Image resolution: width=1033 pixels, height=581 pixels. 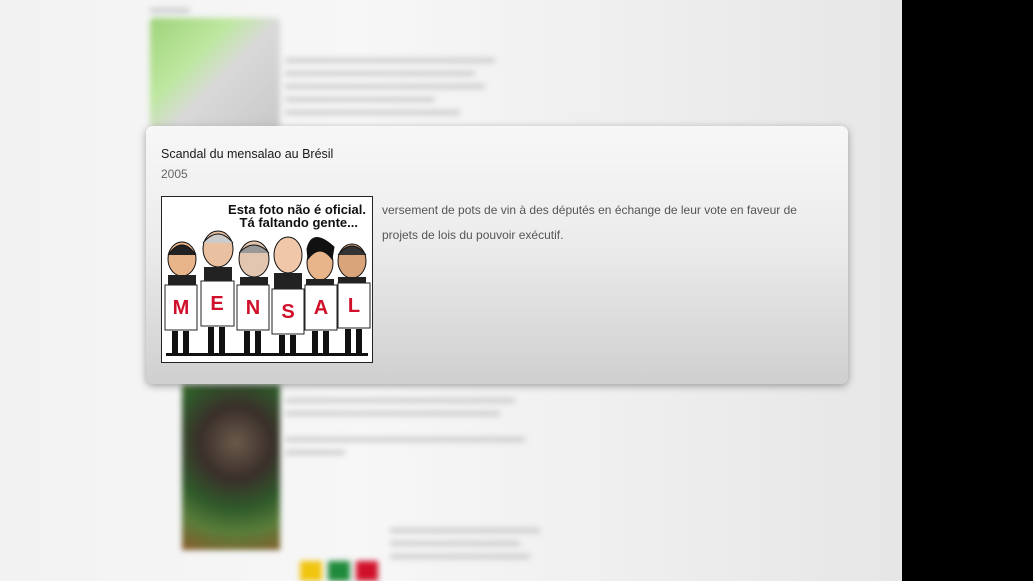 What do you see at coordinates (410, 426) in the screenshot?
I see `background-text-block-middle` at bounding box center [410, 426].